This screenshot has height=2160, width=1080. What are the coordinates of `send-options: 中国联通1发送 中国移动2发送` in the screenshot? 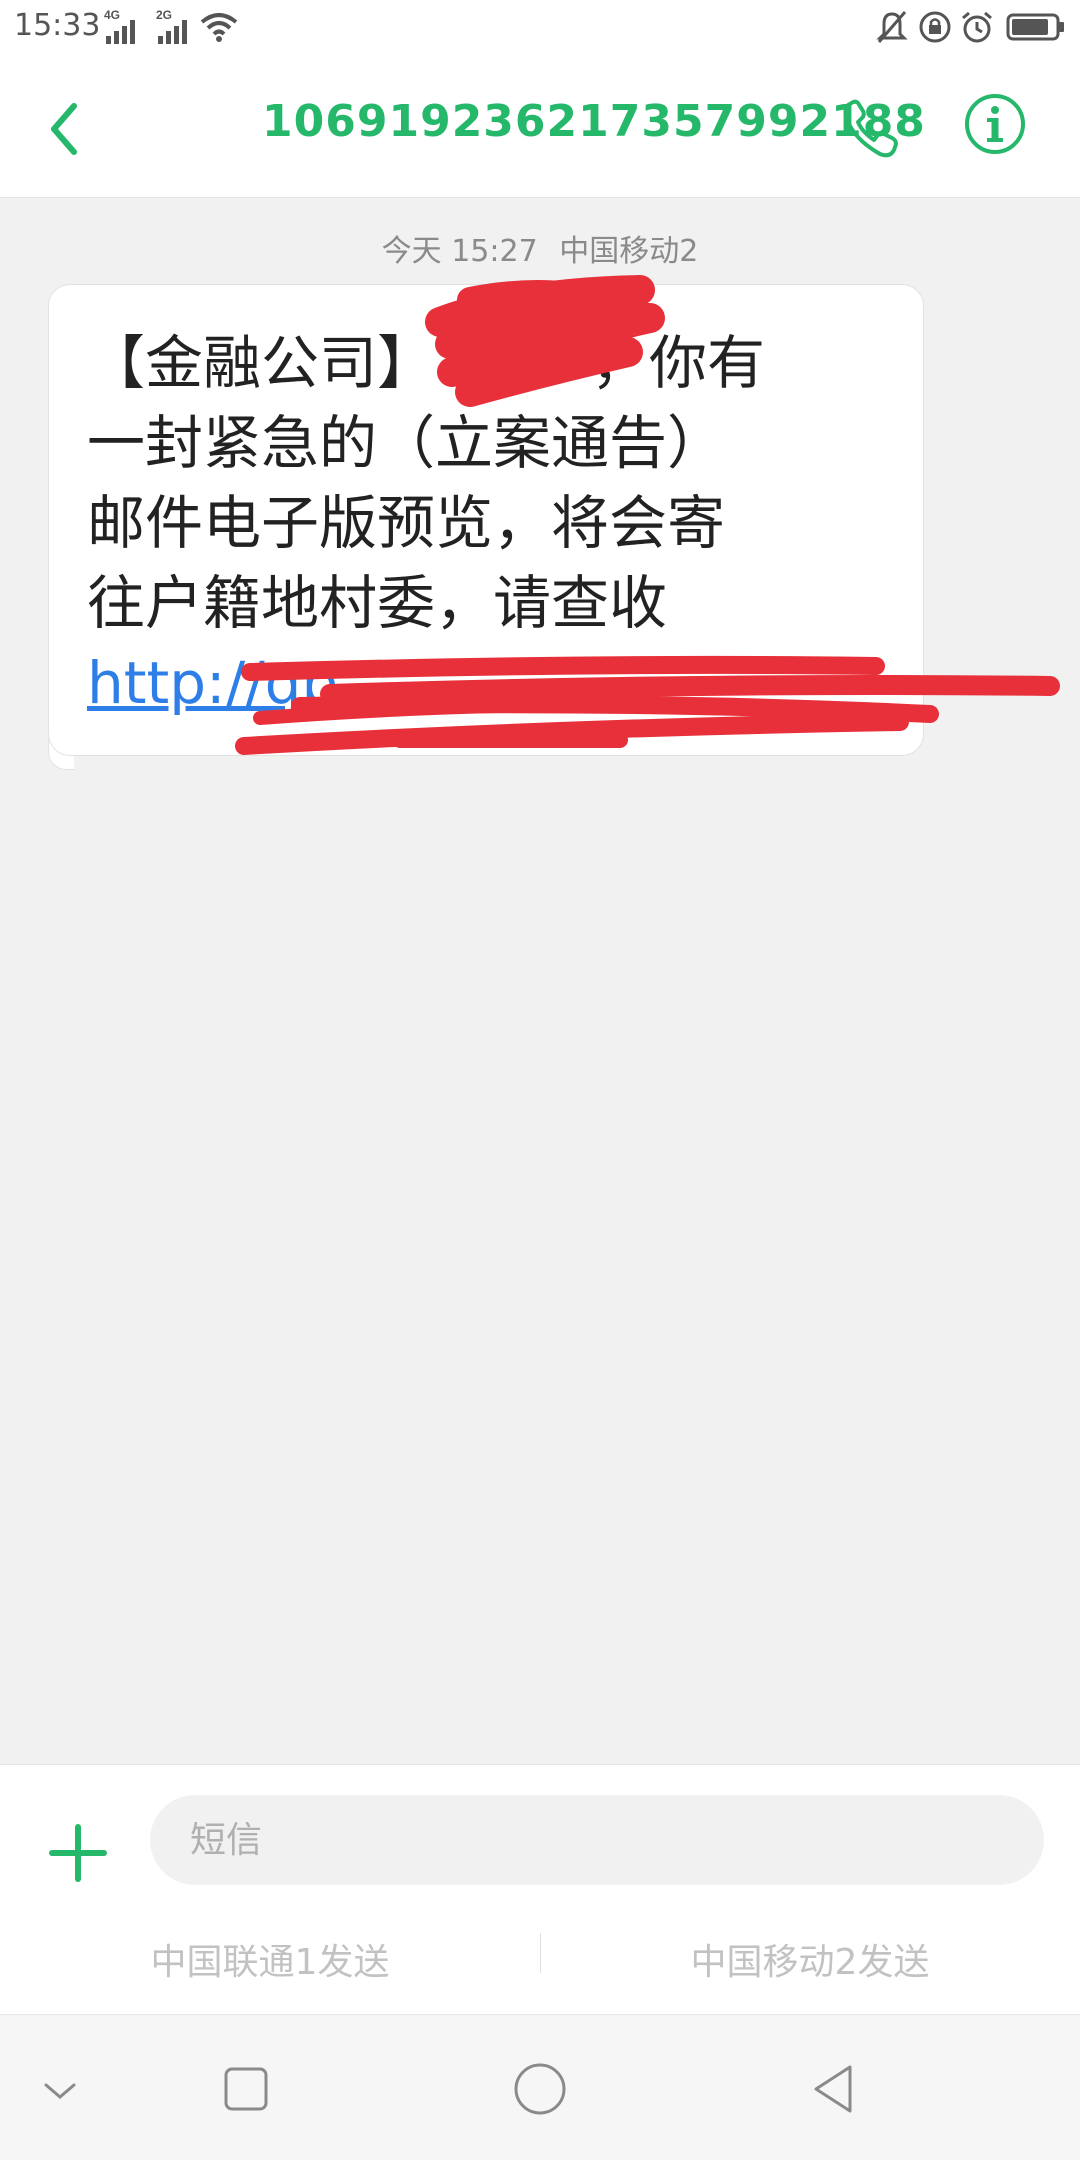 It's located at (540, 1950).